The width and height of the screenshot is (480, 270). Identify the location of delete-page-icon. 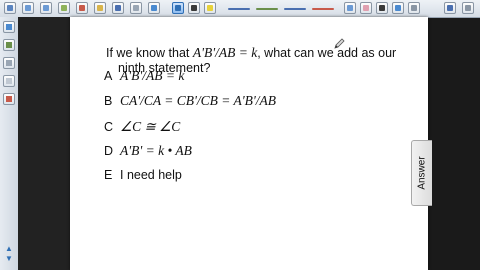
(82, 8).